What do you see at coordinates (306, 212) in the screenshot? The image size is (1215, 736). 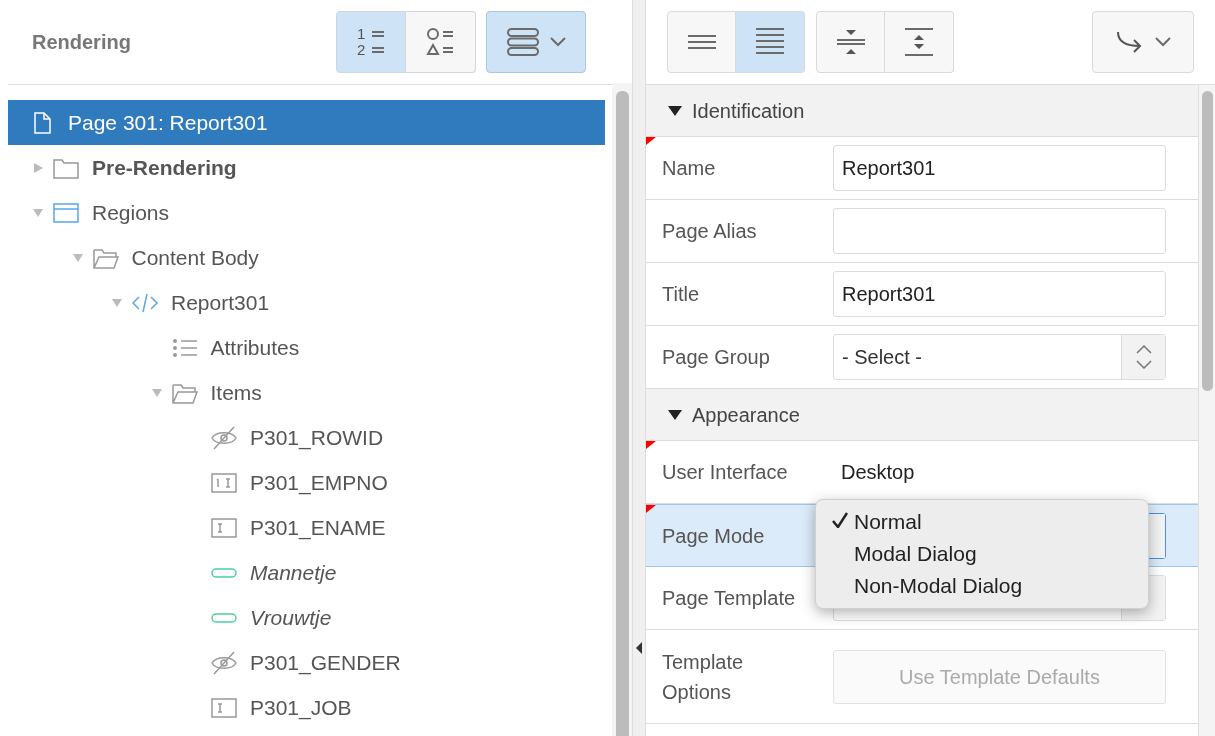 I see `tree-item: Regions` at bounding box center [306, 212].